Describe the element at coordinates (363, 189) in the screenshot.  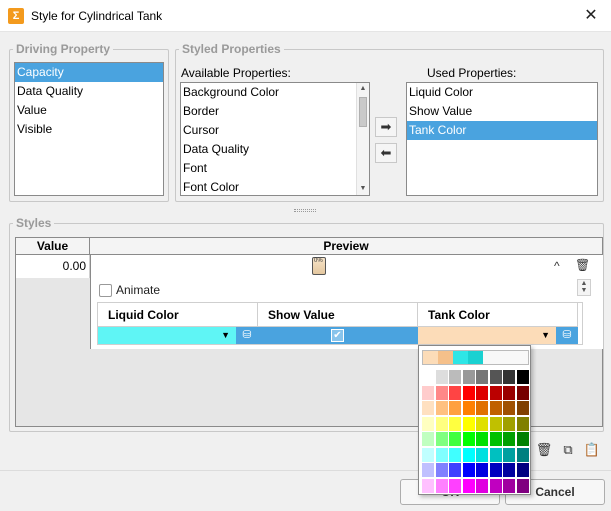
I see `scroll-down-icon: ▼` at that location.